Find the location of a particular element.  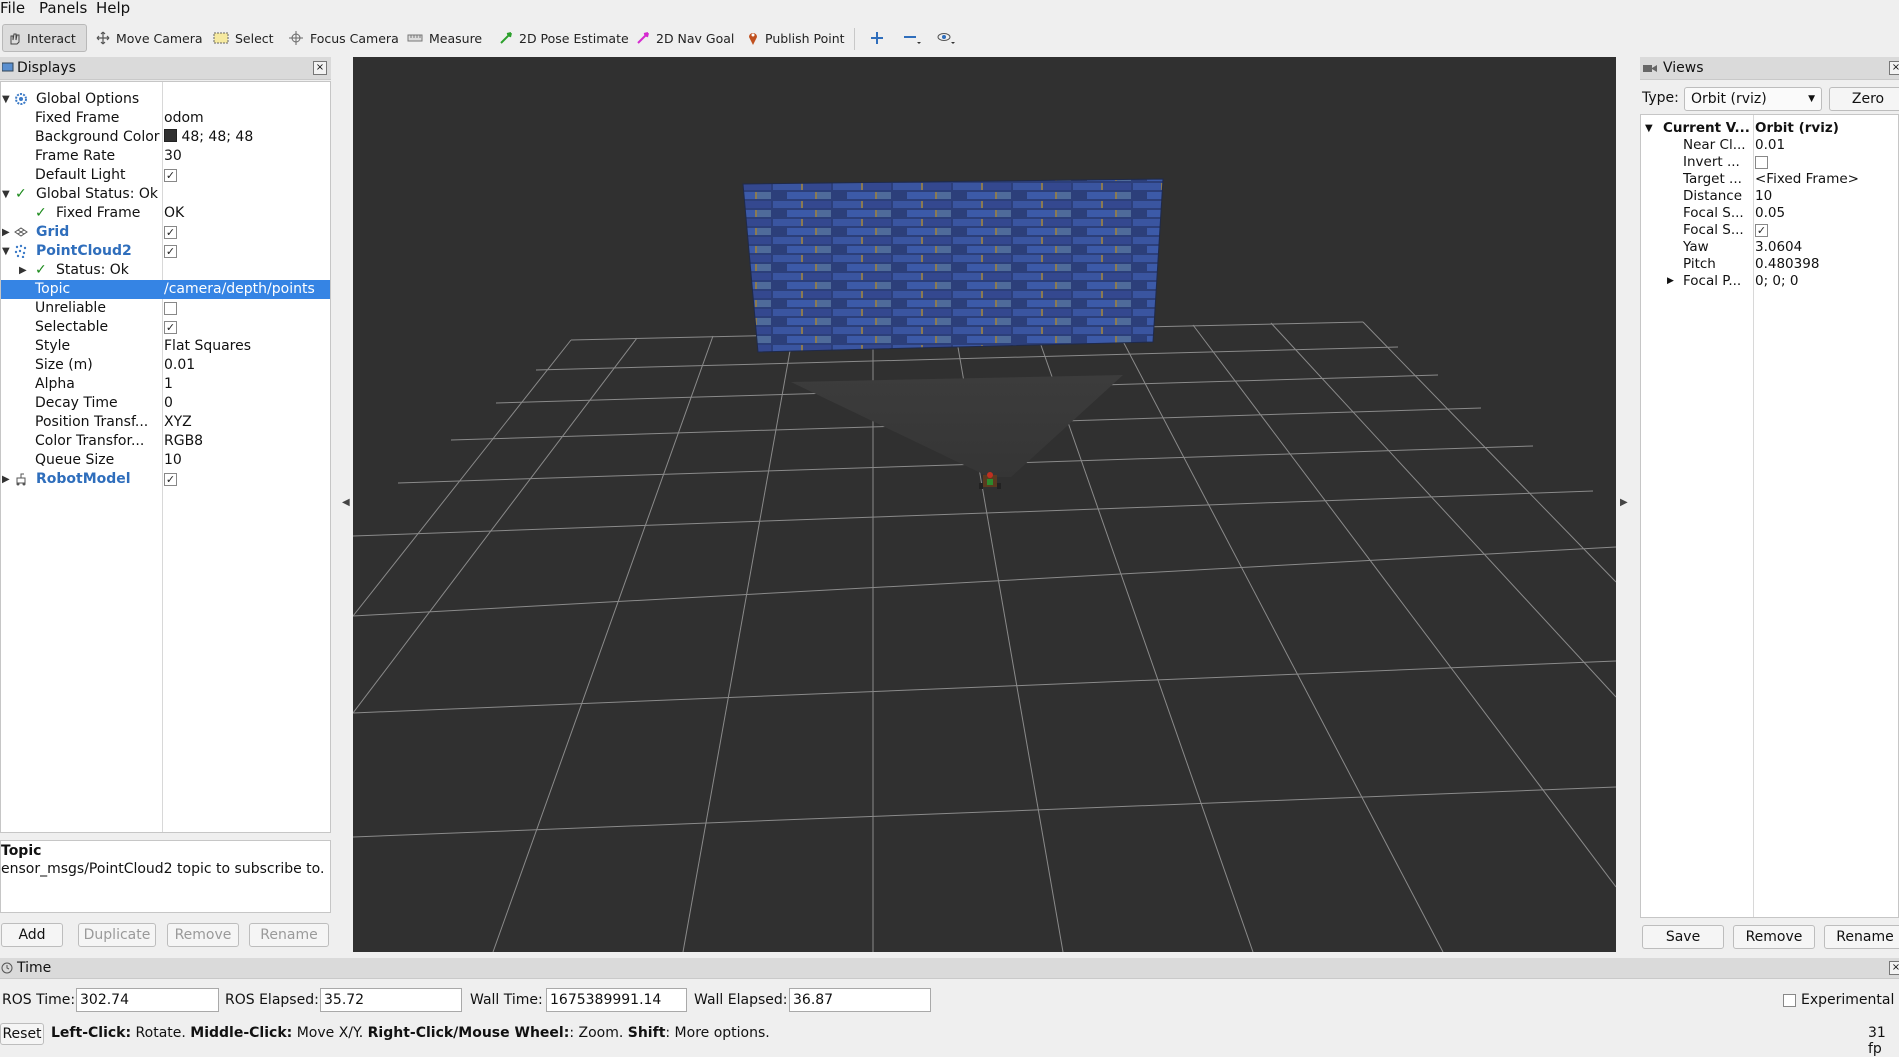

tree-row-pointcloud2: ▼ PointCloud2 ✓ is located at coordinates (165, 251).